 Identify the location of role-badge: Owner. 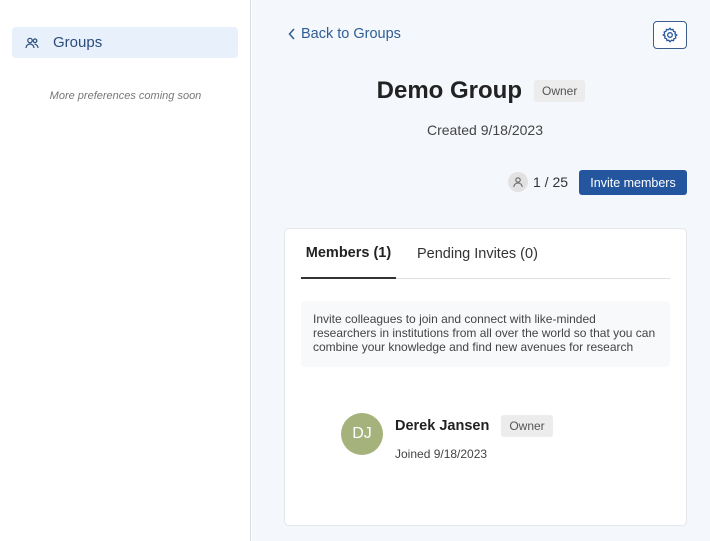
(560, 91).